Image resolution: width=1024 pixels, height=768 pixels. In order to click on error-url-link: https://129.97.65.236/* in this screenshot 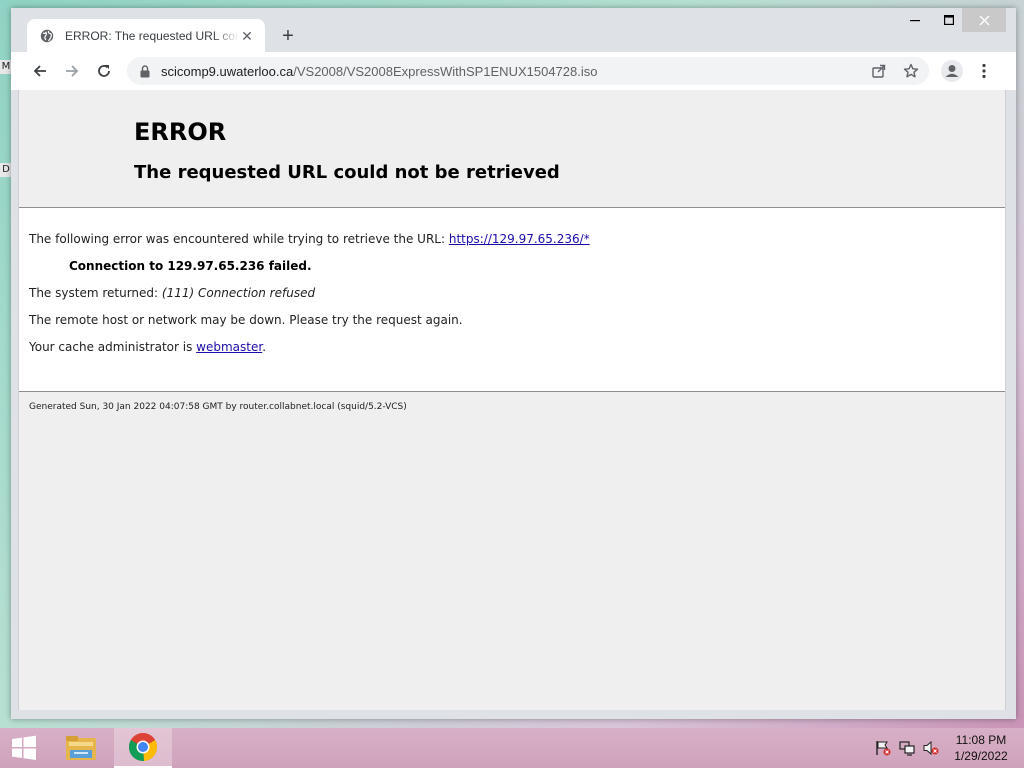, I will do `click(519, 239)`.